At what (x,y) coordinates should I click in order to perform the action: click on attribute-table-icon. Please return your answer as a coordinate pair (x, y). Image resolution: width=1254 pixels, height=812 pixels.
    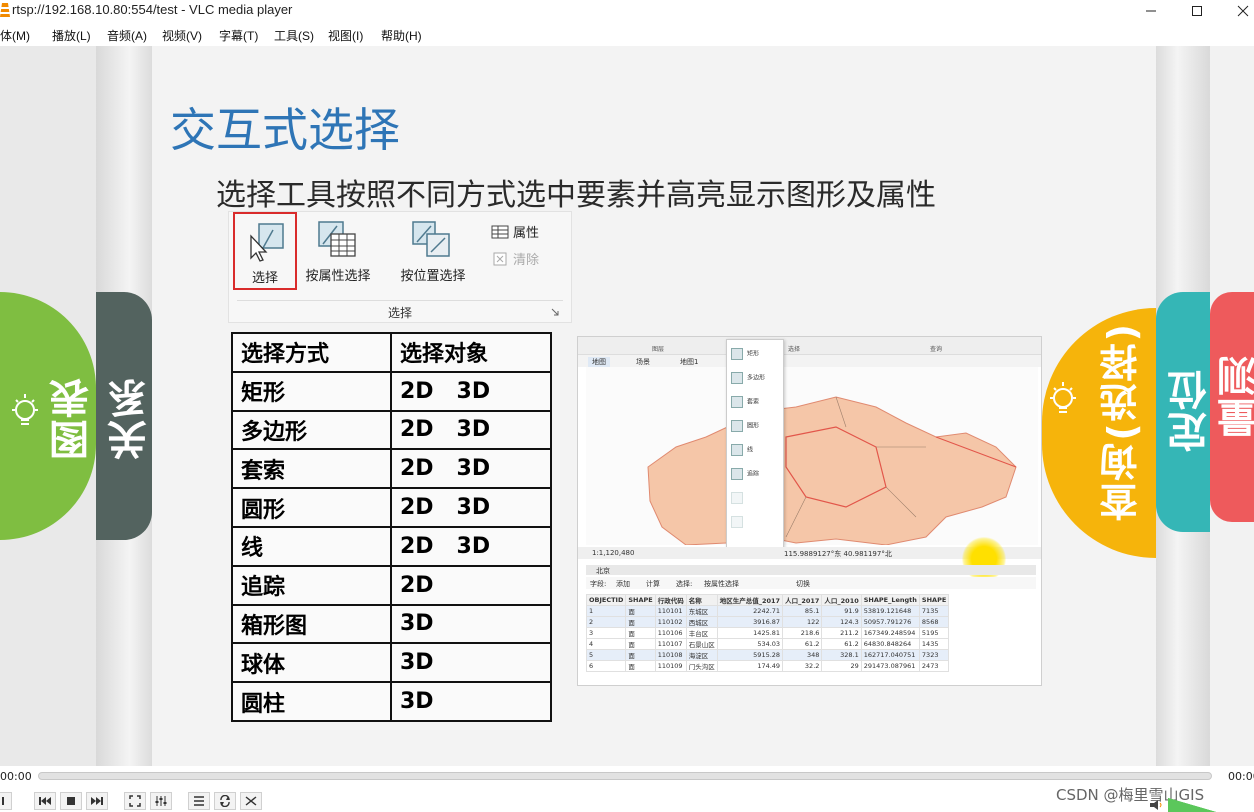
    Looking at the image, I should click on (337, 239).